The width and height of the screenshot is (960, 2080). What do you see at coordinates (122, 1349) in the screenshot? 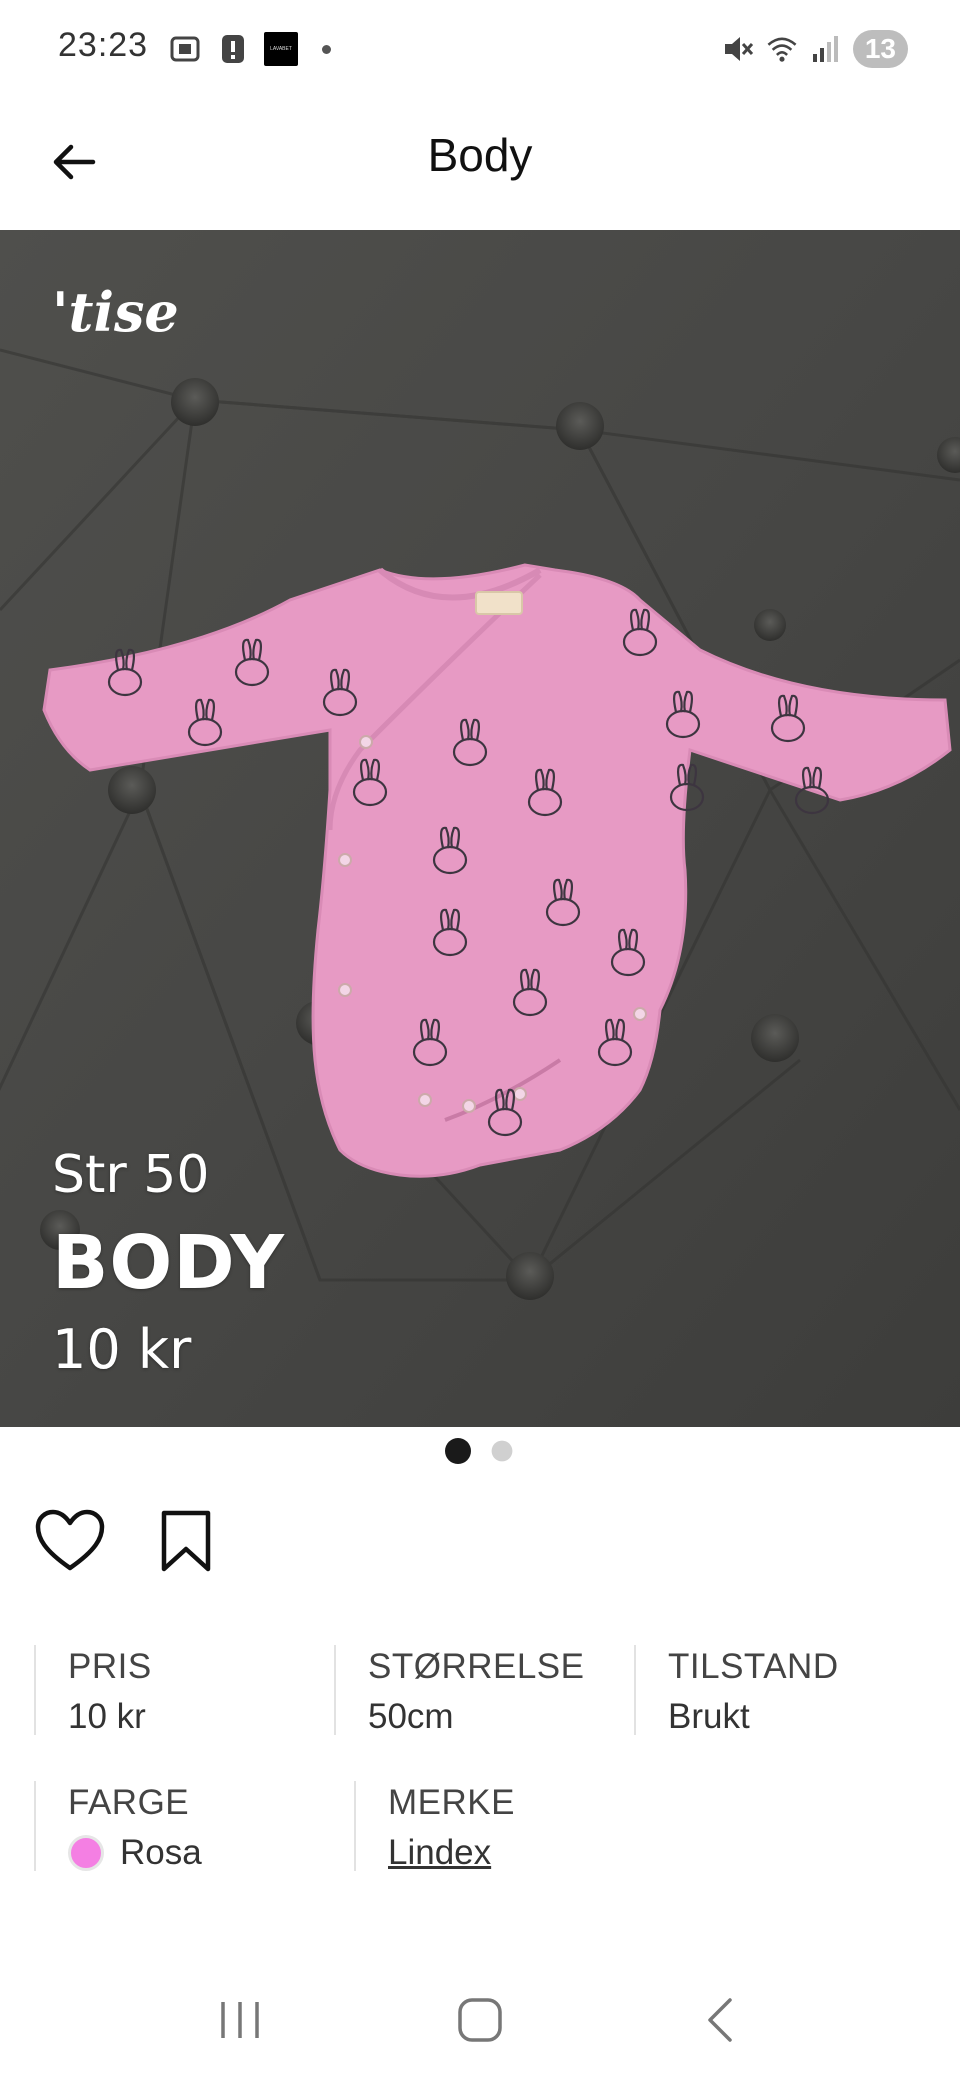
I see `image-overlay-price: 10 kr` at bounding box center [122, 1349].